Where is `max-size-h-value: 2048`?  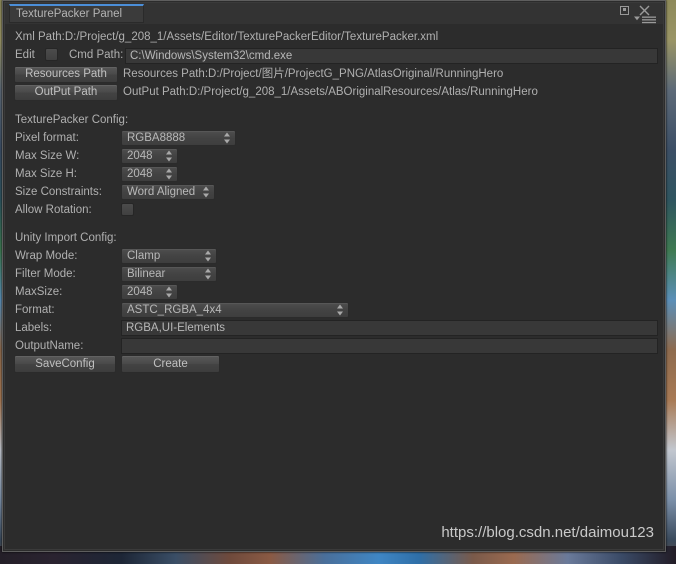
max-size-h-value: 2048 is located at coordinates (140, 174).